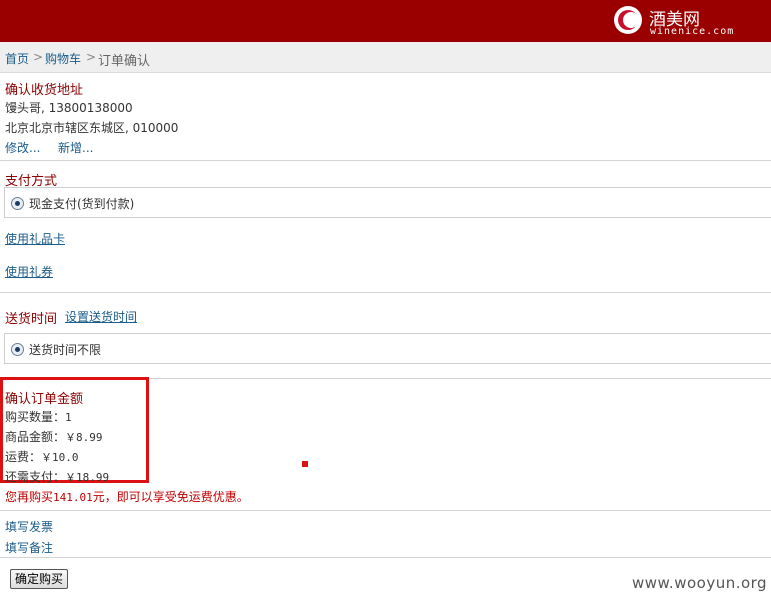  I want to click on breadcrumb-cart-link: 购物车, so click(63, 58).